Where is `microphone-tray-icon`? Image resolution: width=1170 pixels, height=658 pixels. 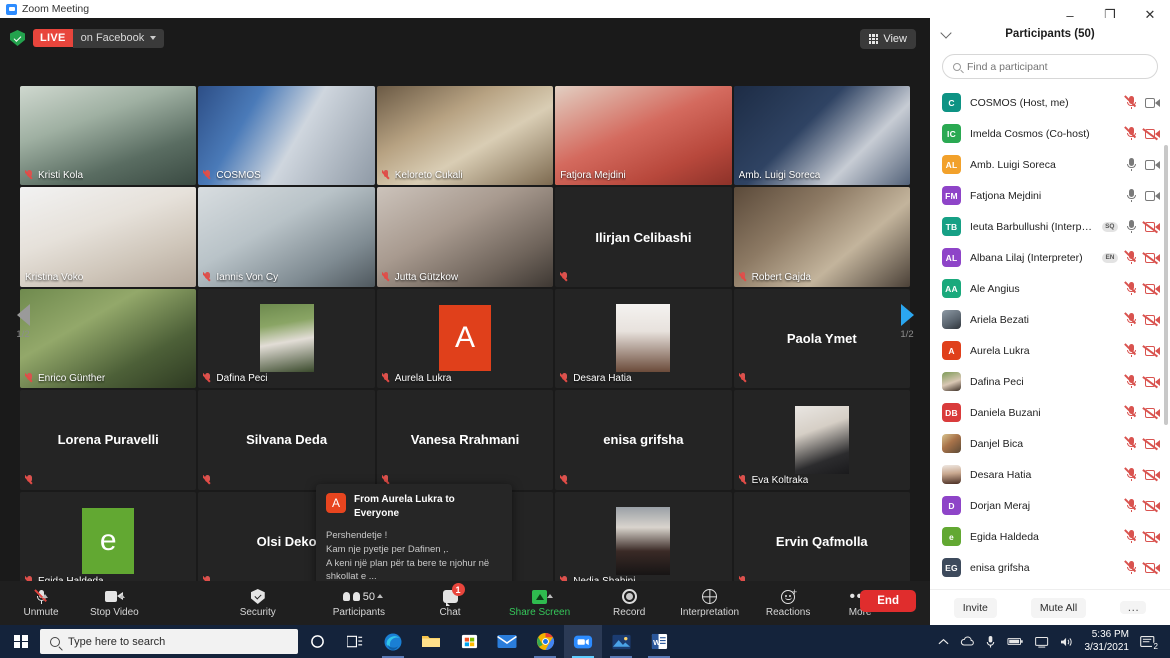
microphone-tray-icon is located at coordinates (990, 642).